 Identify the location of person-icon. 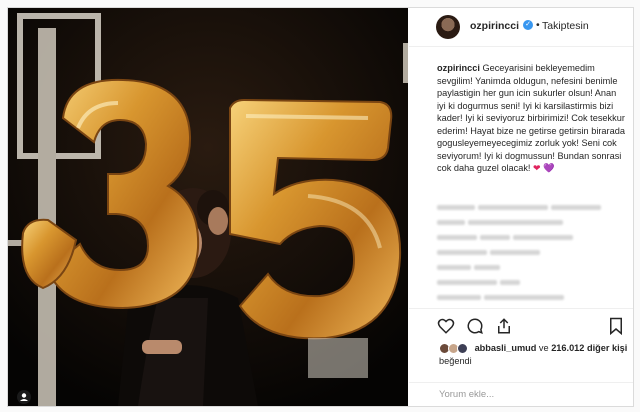
(24, 397).